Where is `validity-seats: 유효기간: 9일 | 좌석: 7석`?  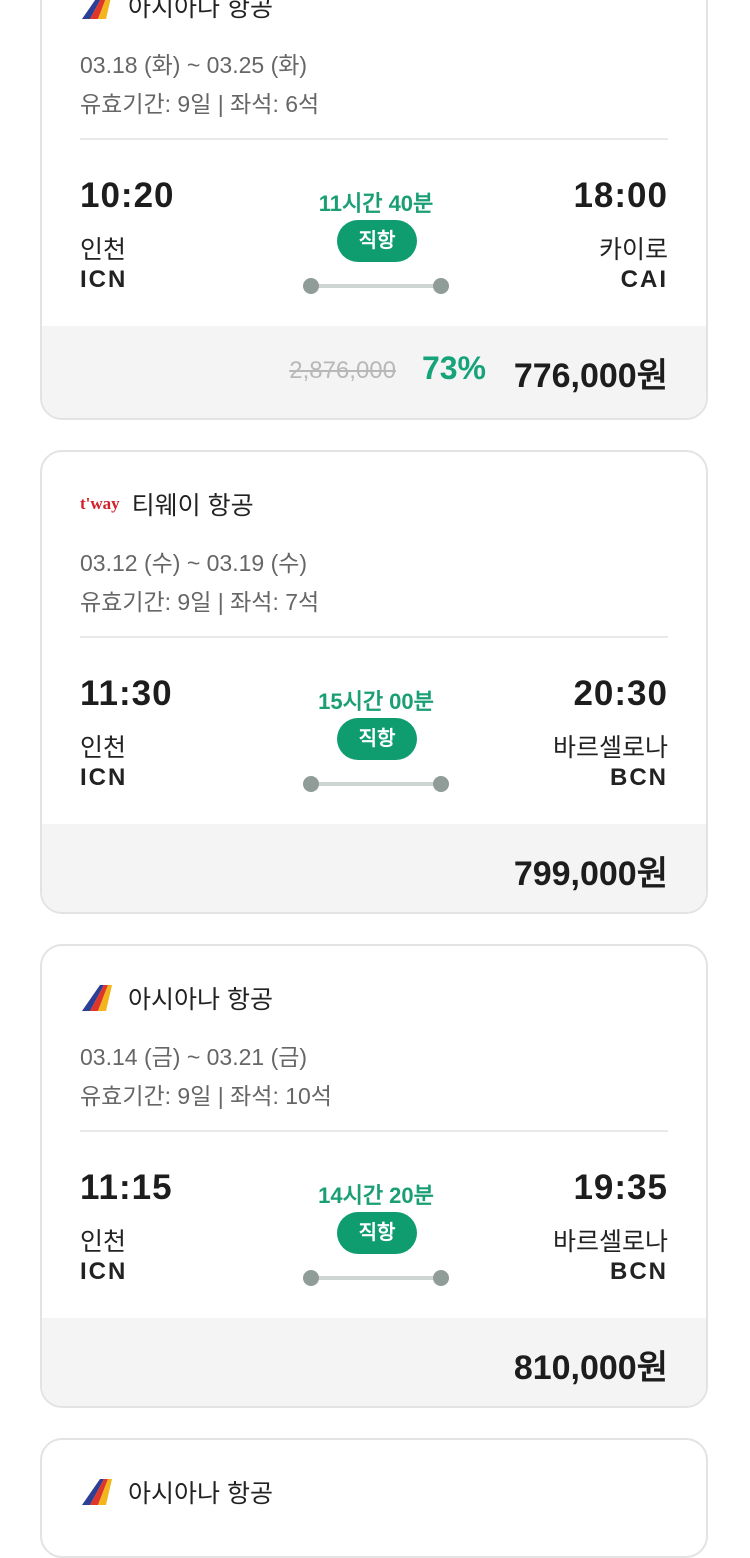
validity-seats: 유효기간: 9일 | 좌석: 7석 is located at coordinates (200, 602).